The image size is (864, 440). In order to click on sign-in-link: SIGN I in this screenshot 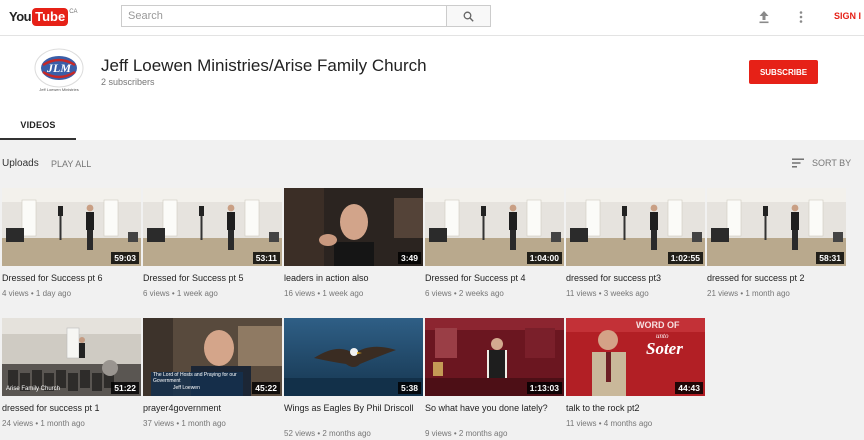, I will do `click(847, 16)`.